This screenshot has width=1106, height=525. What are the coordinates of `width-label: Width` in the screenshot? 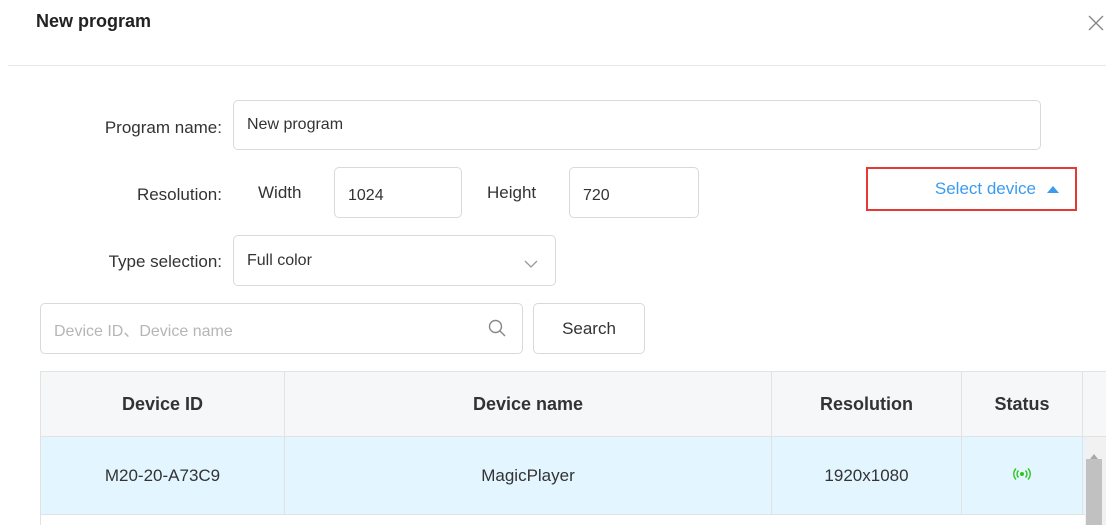 It's located at (280, 192).